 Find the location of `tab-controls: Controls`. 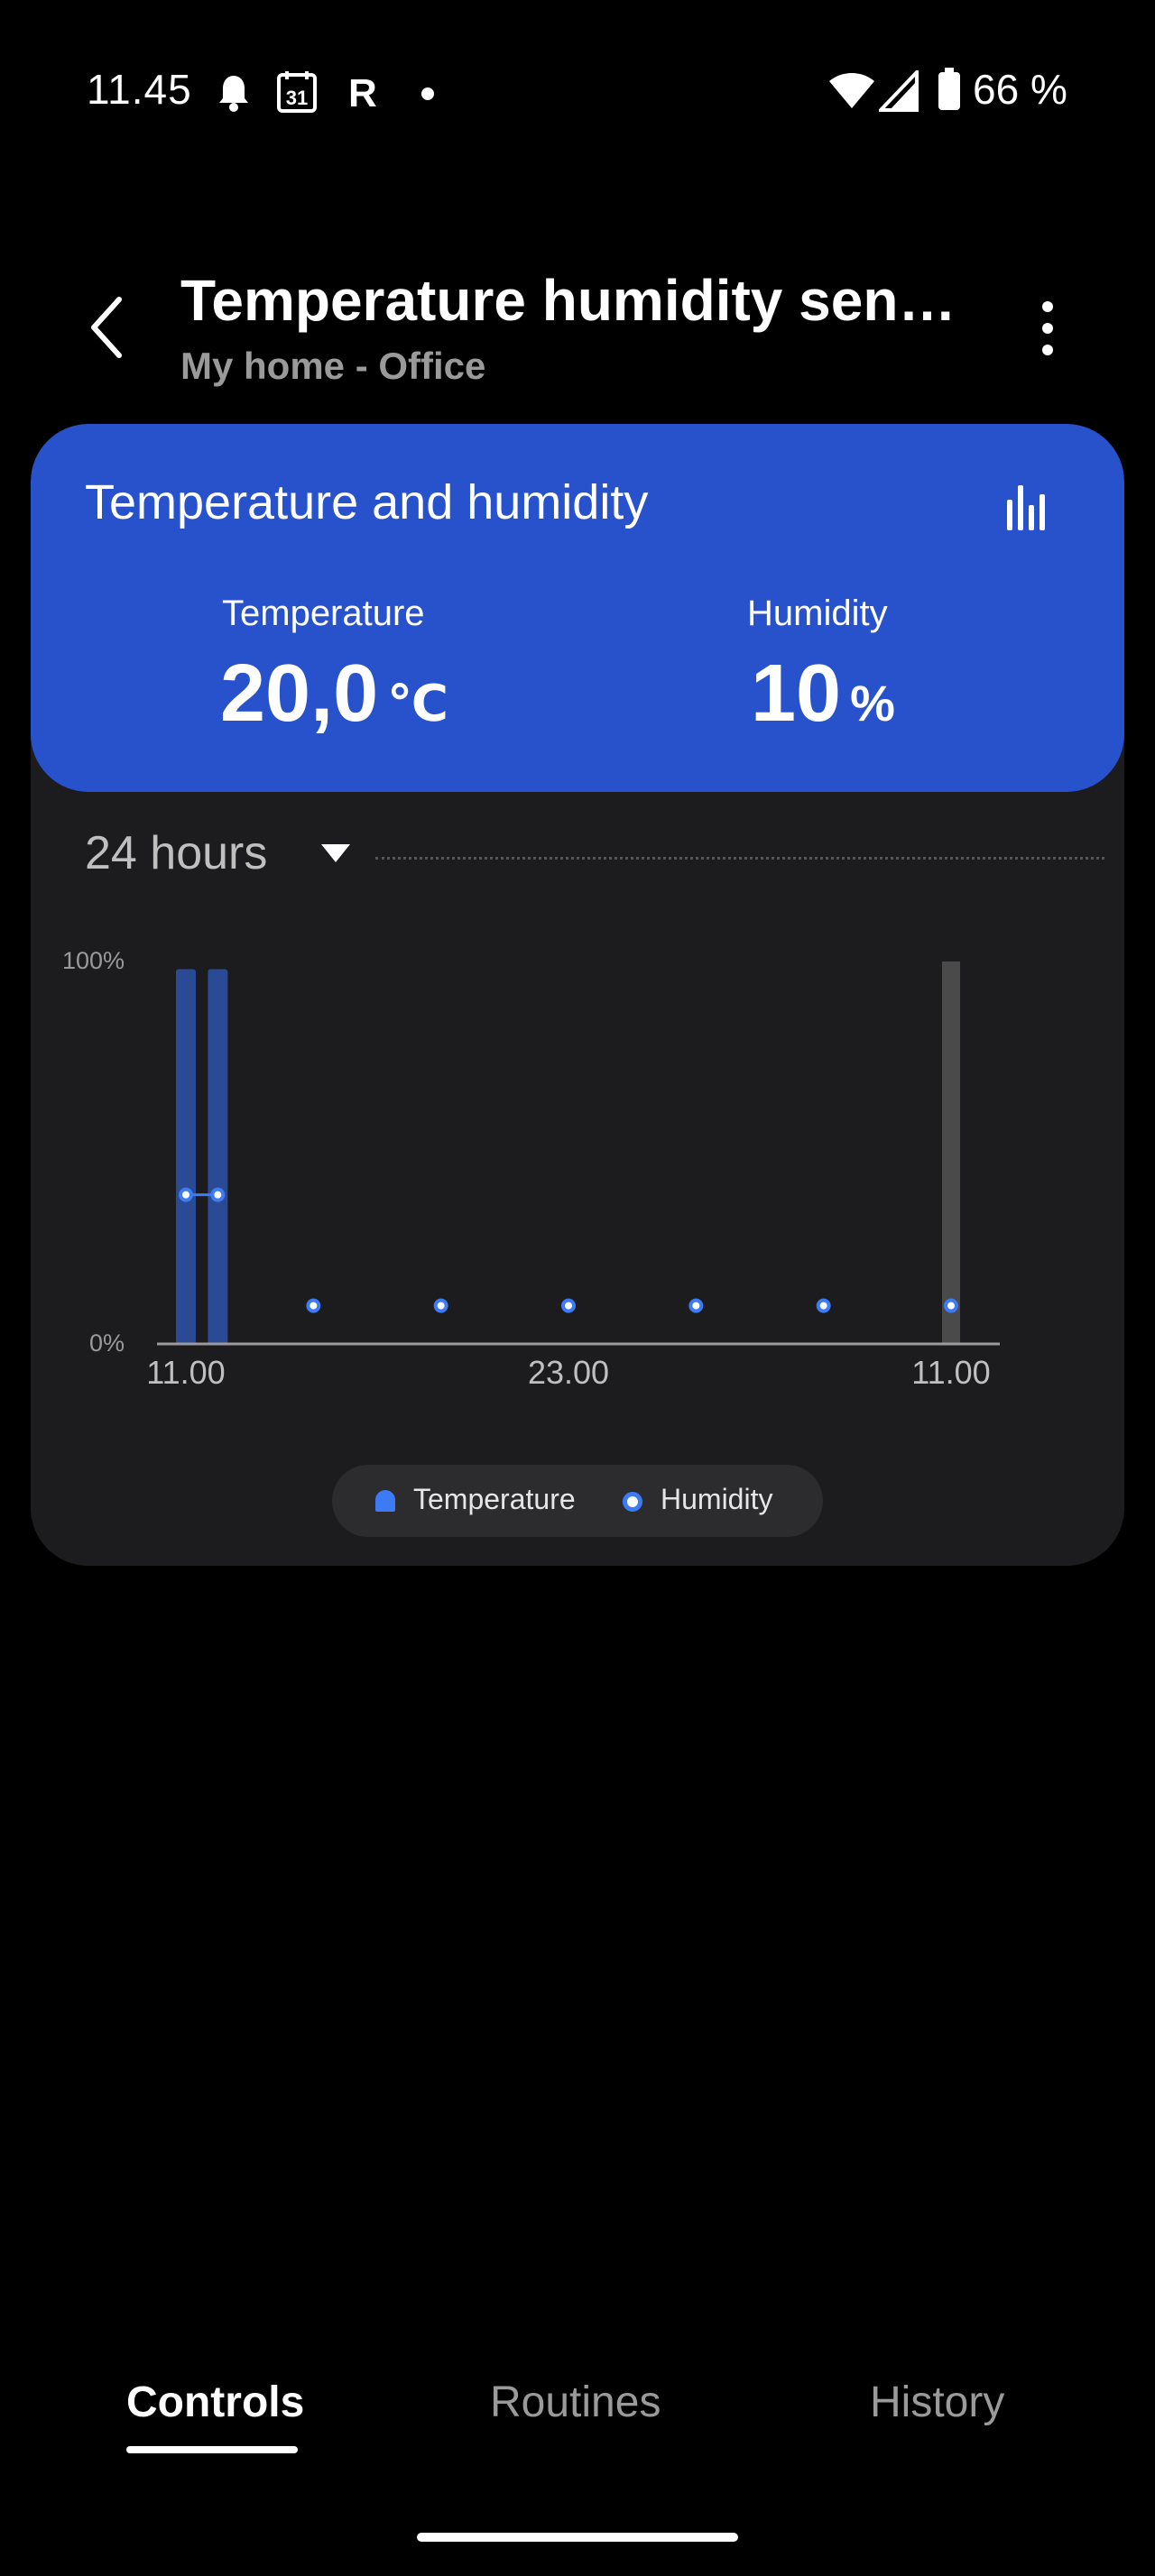

tab-controls: Controls is located at coordinates (215, 2402).